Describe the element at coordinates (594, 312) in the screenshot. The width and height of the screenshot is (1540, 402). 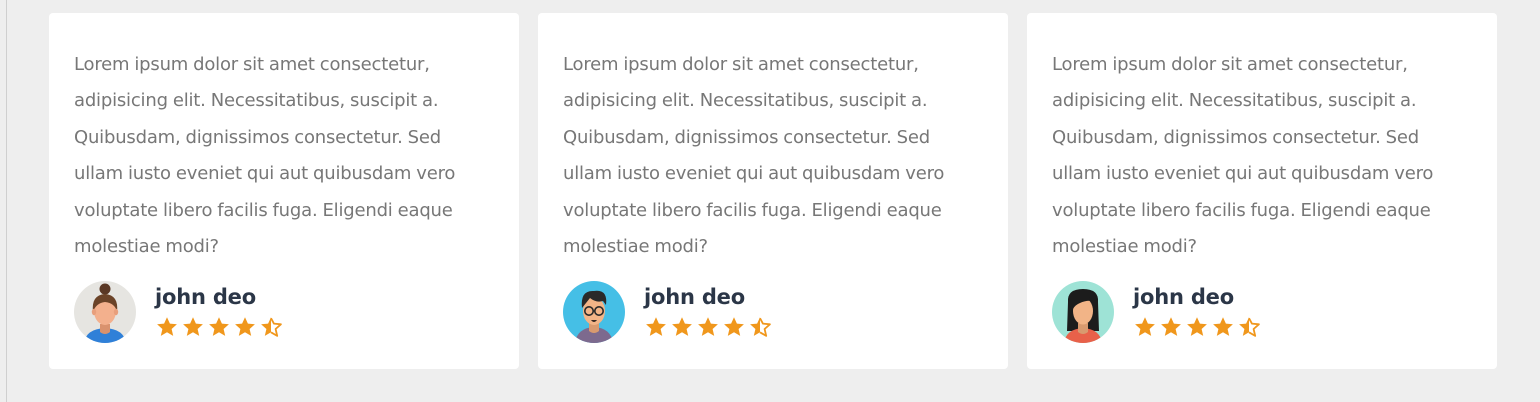
I see `male-avatar-glasses-icon` at that location.